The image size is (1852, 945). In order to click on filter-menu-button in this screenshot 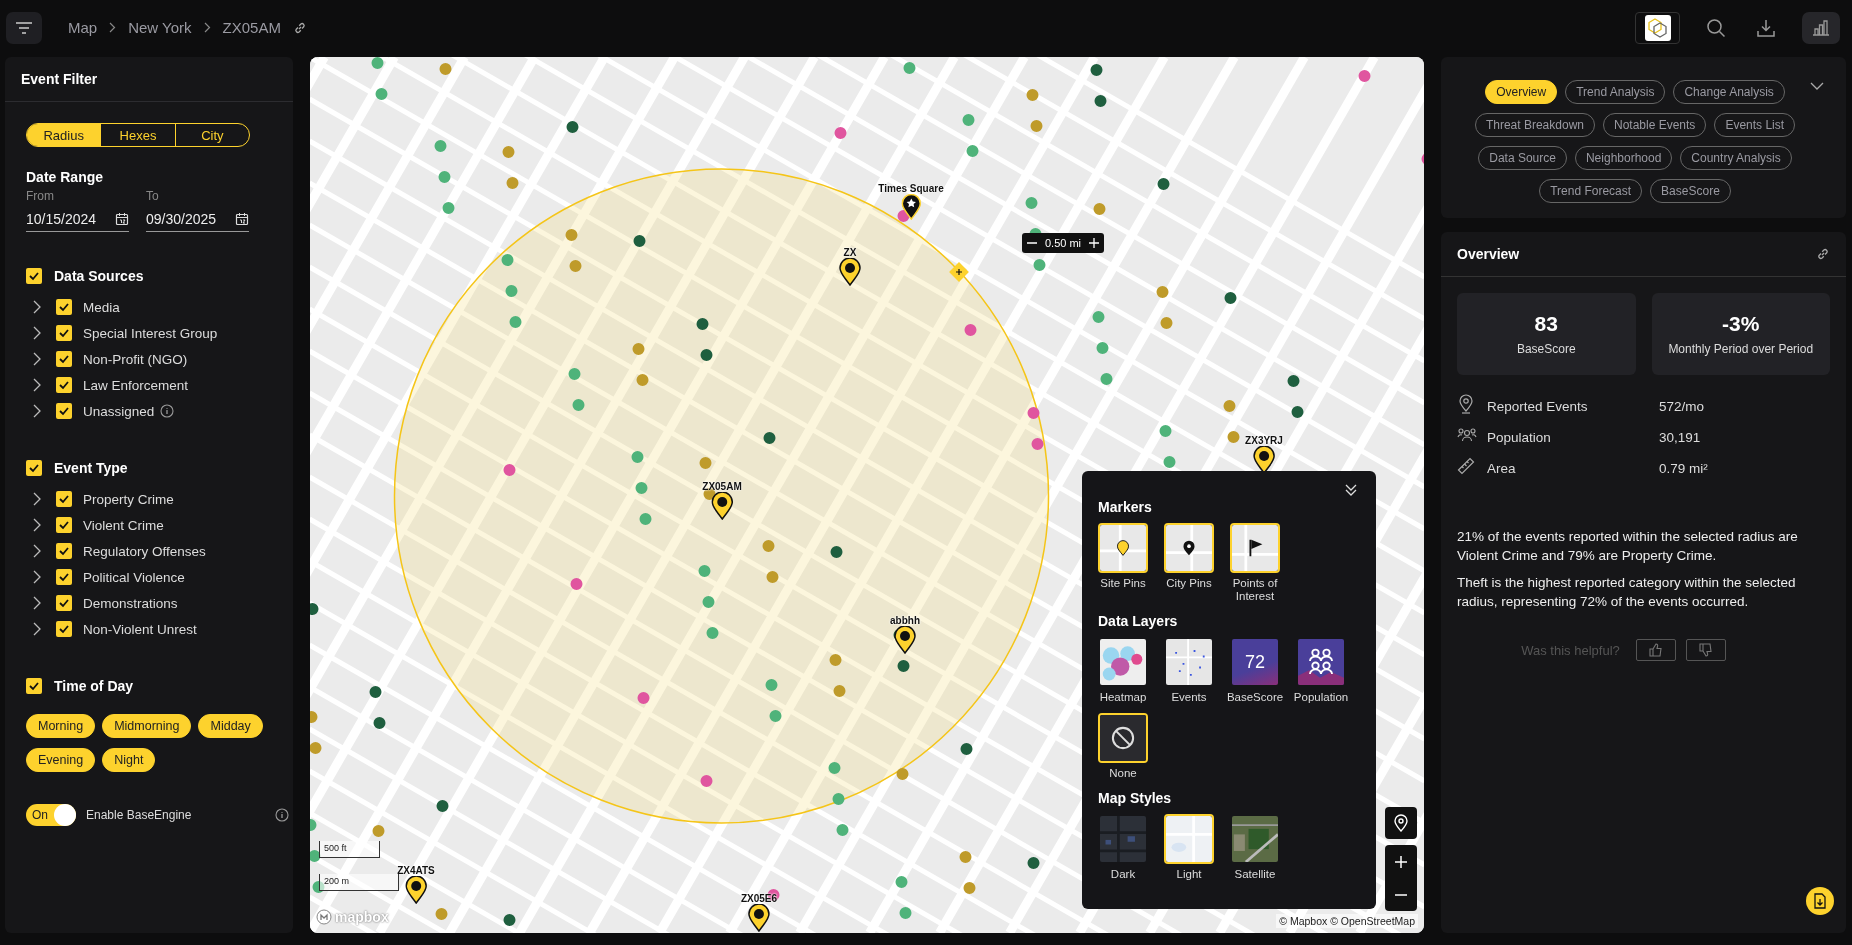, I will do `click(24, 27)`.